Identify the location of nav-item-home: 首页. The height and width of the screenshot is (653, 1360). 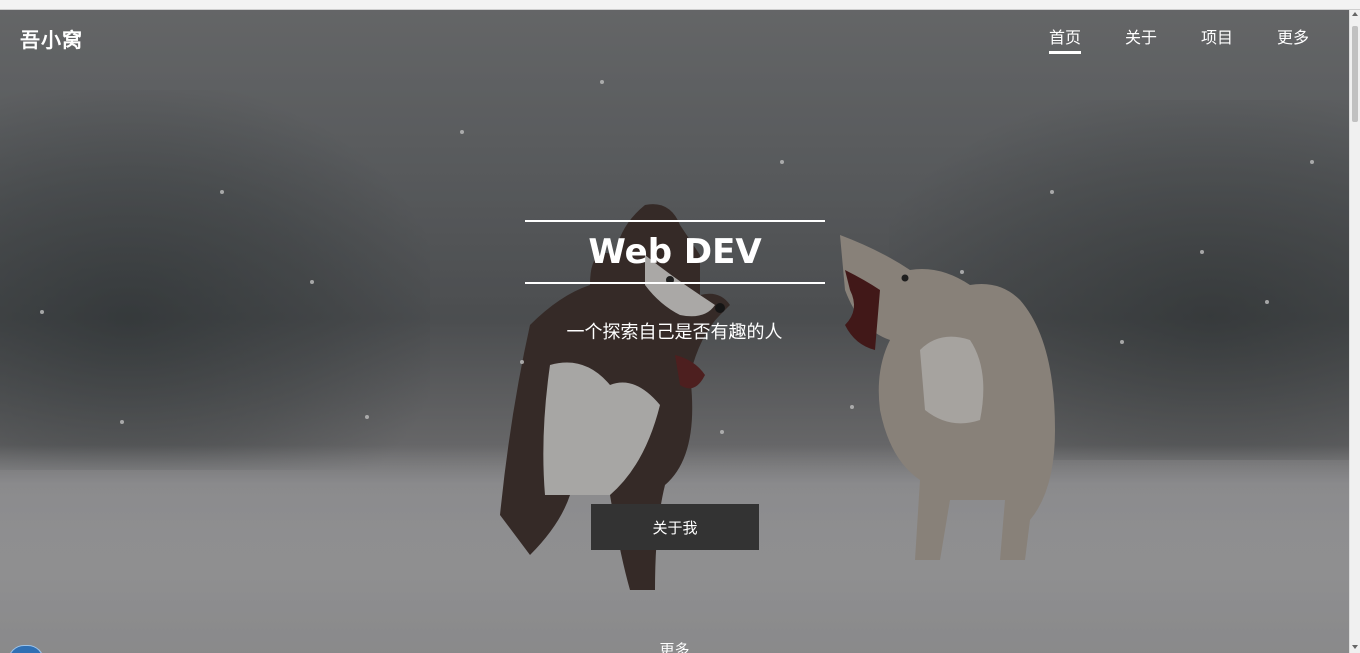
(1064, 39).